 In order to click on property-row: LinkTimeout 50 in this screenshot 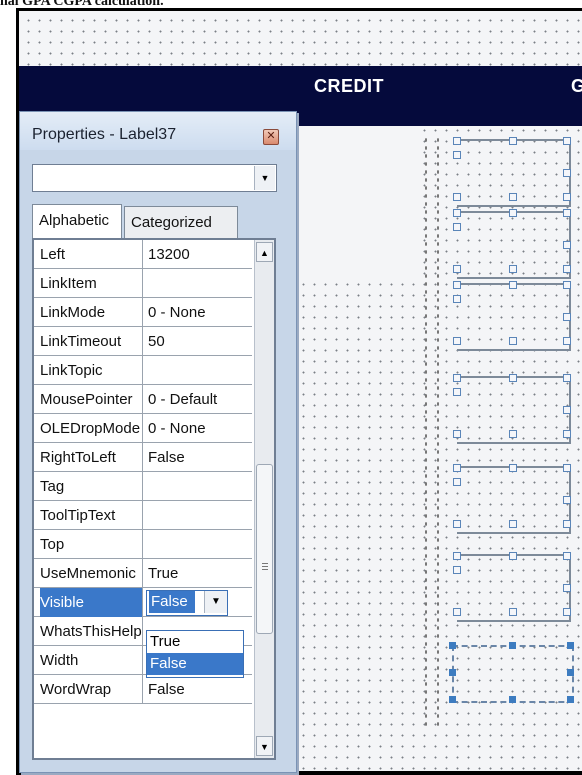, I will do `click(143, 341)`.